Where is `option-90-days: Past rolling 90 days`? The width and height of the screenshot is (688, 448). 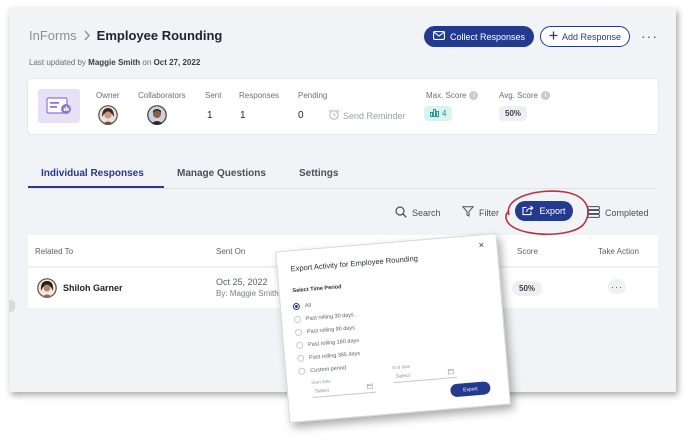
option-90-days: Past rolling 90 days is located at coordinates (325, 330).